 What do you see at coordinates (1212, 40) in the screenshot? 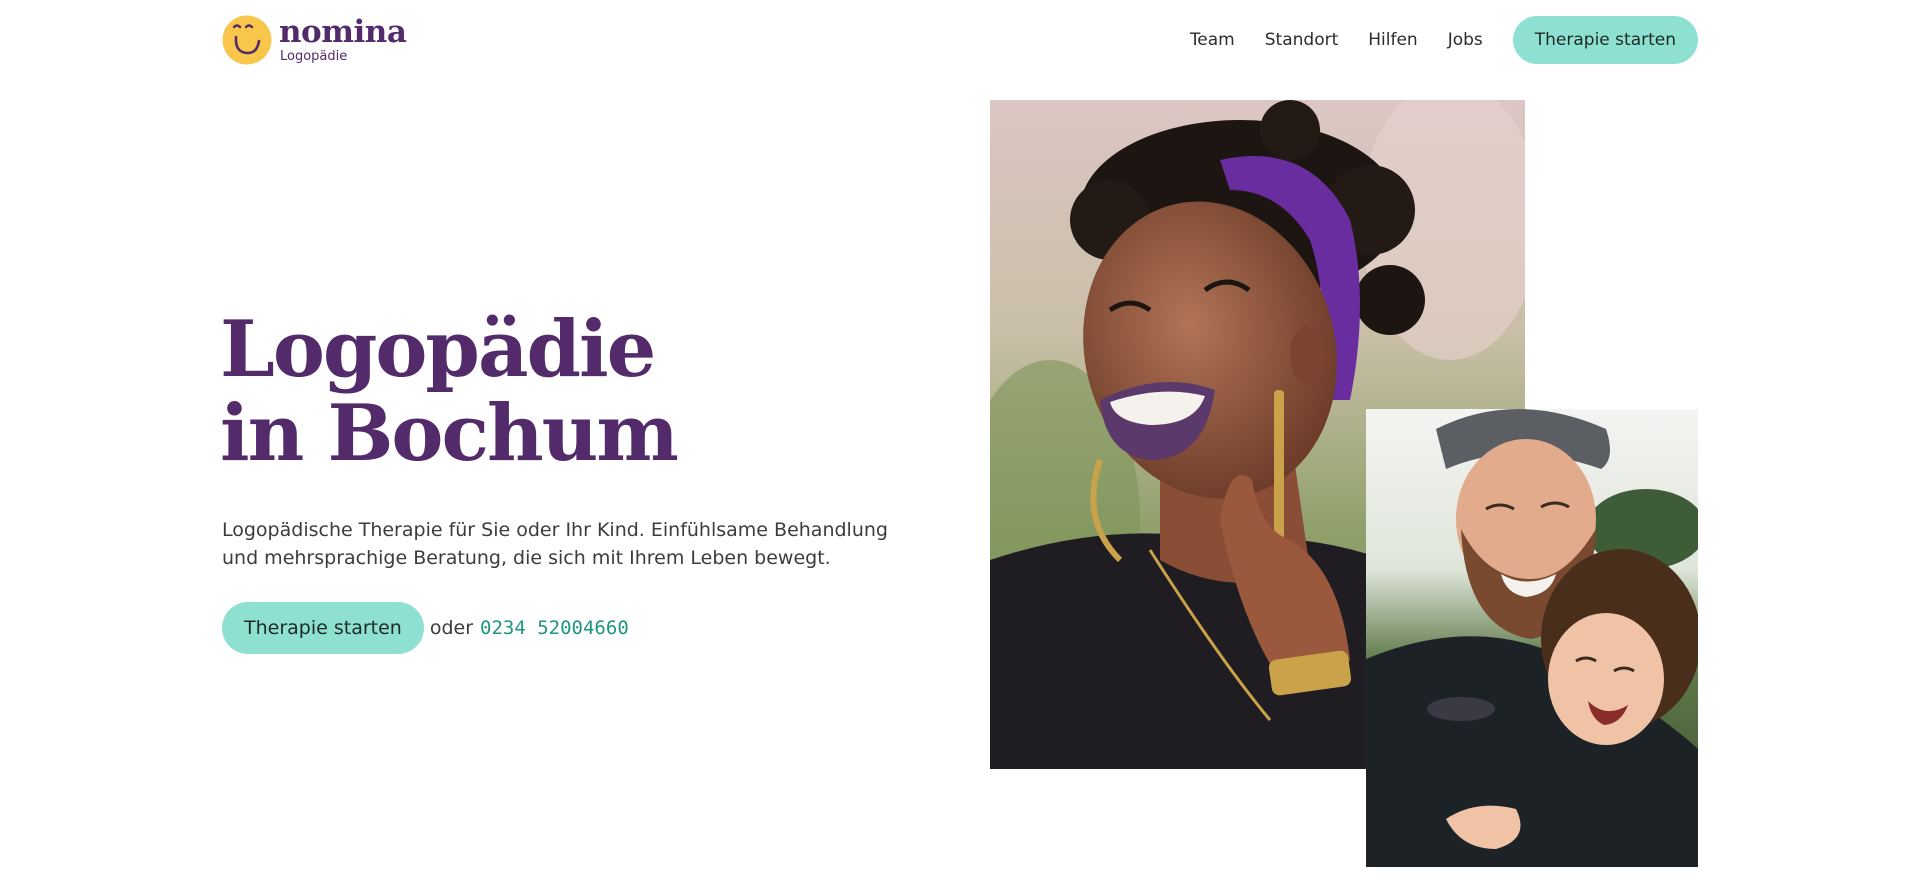
I see `nav-link-team: Team` at bounding box center [1212, 40].